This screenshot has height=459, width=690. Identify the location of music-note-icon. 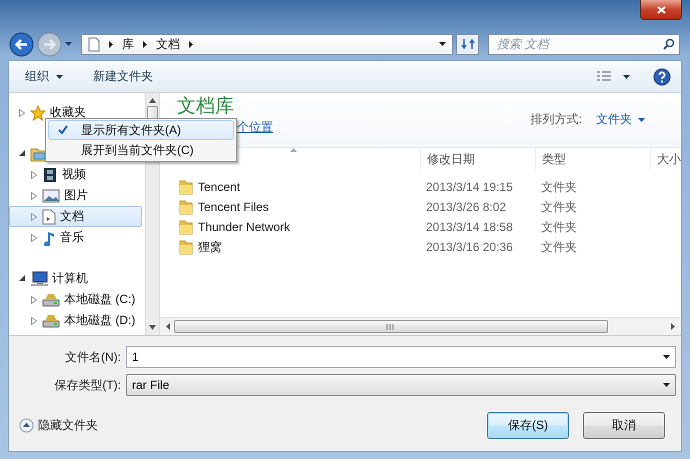
(49, 238).